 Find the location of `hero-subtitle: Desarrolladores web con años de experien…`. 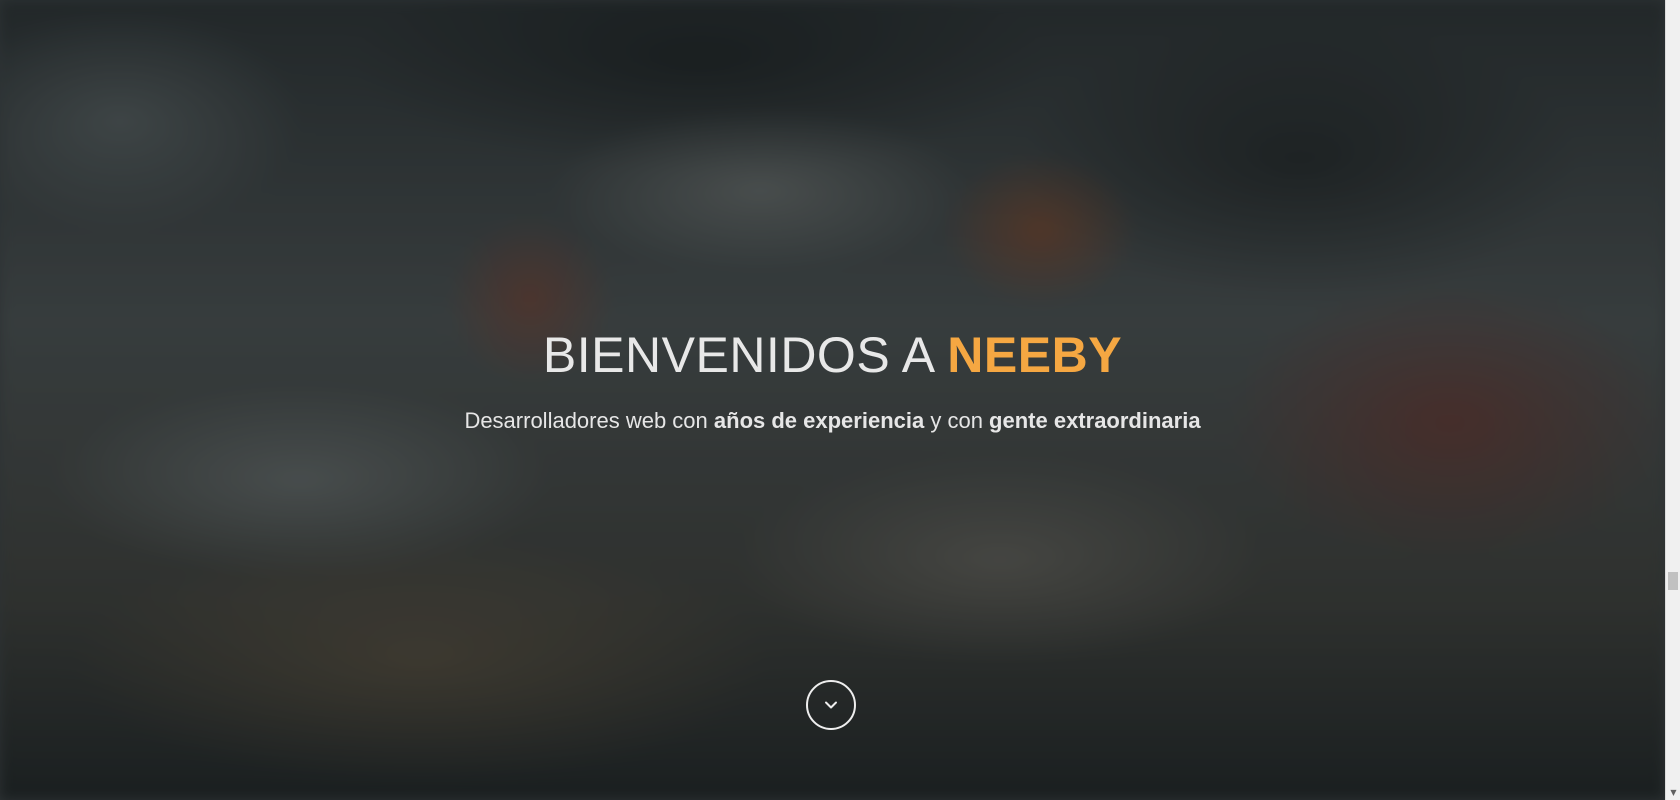

hero-subtitle: Desarrolladores web con años de experien… is located at coordinates (832, 421).